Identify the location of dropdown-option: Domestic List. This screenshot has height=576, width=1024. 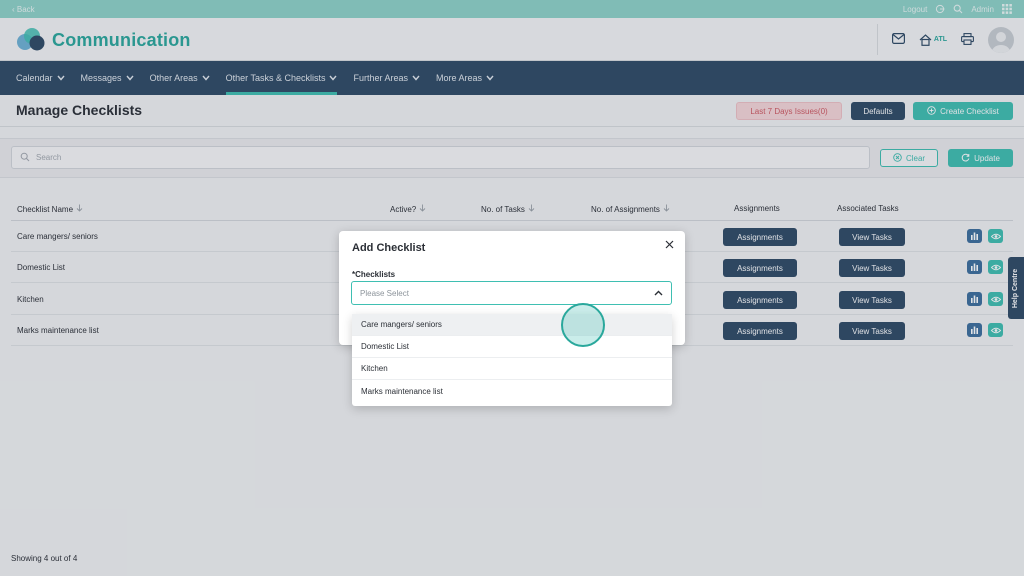
(512, 347).